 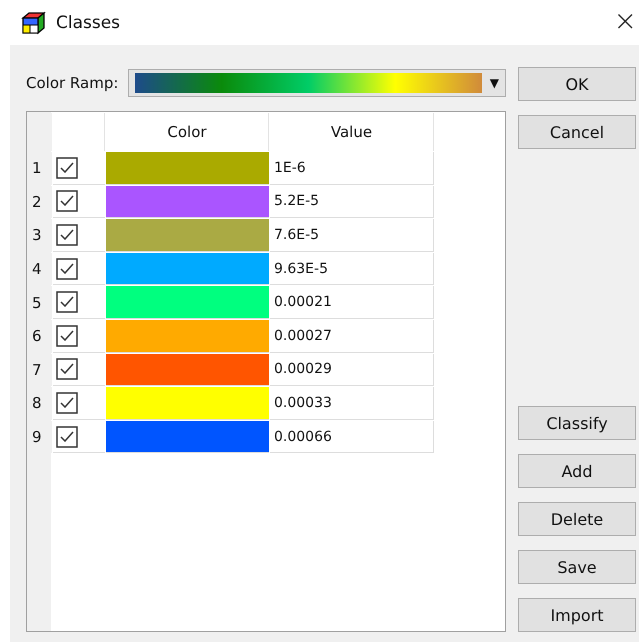 What do you see at coordinates (577, 423) in the screenshot?
I see `dialog-button: Classify` at bounding box center [577, 423].